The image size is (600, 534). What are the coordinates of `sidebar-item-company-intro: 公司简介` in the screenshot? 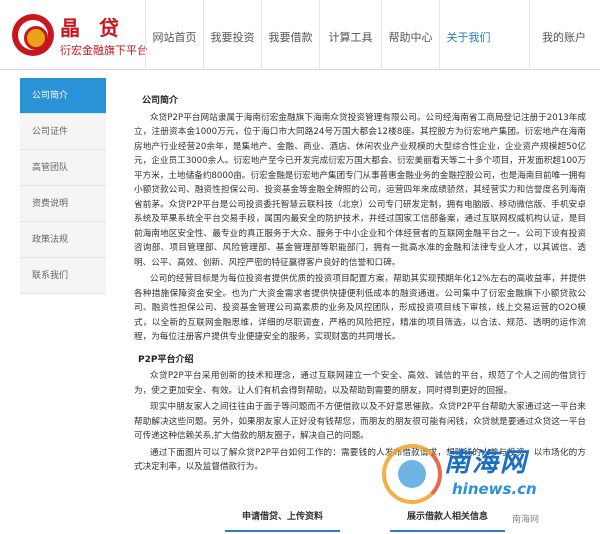 It's located at (63, 96).